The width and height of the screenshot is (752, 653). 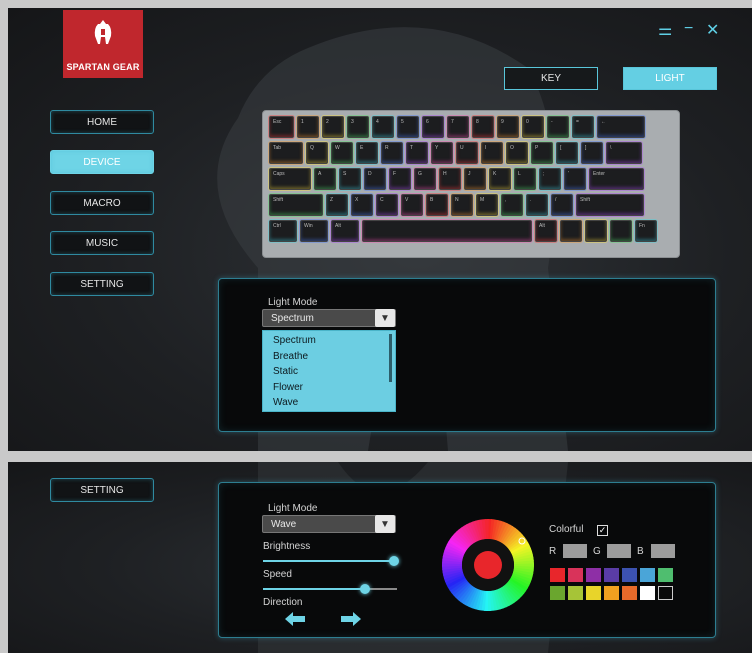 What do you see at coordinates (358, 127) in the screenshot?
I see `keyboard-key: 3` at bounding box center [358, 127].